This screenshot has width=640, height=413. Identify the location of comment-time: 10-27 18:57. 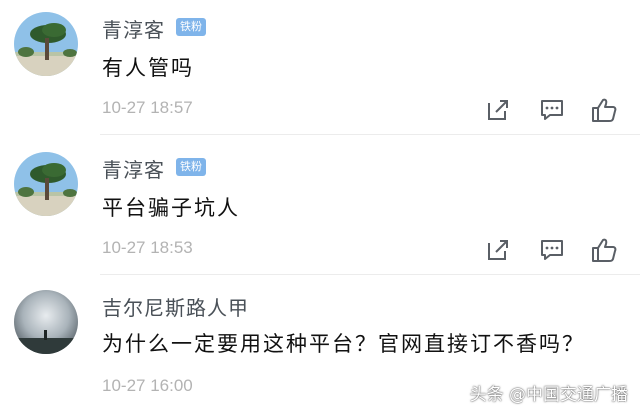
(147, 107).